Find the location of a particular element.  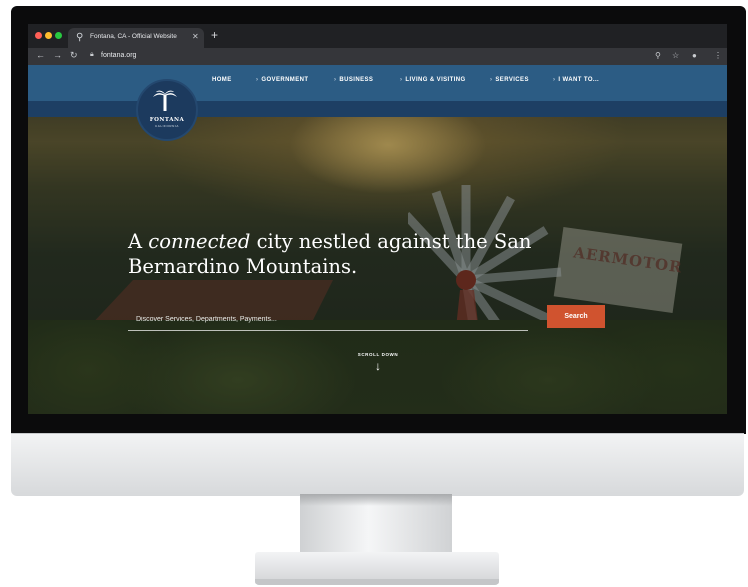

scroll-down-label: SCROLL DOWN is located at coordinates (378, 354).